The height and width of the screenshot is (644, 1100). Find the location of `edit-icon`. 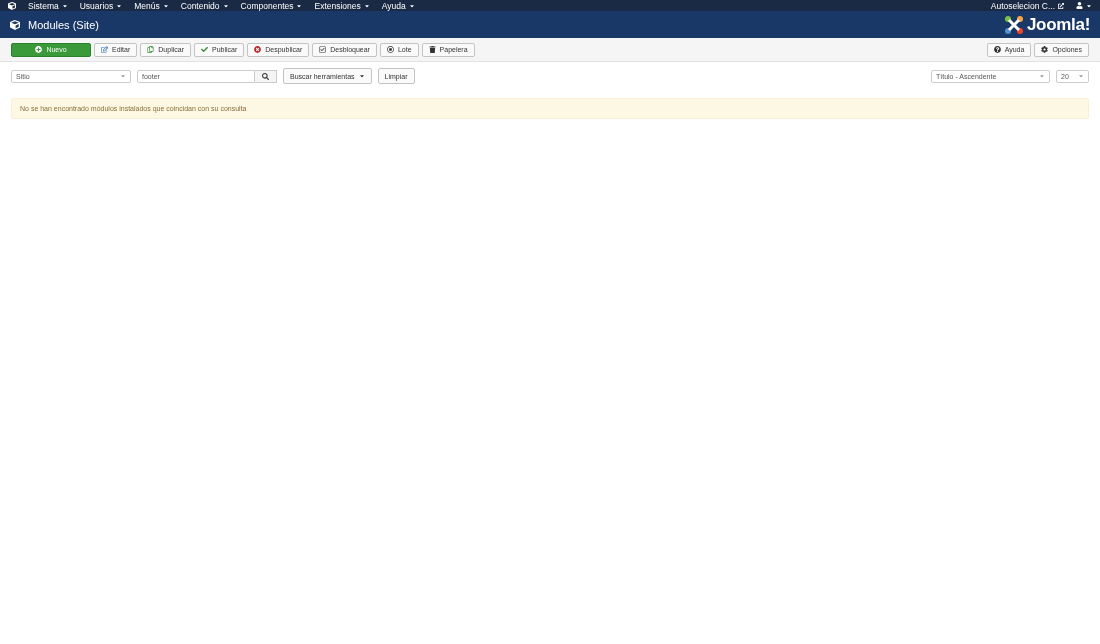

edit-icon is located at coordinates (104, 49).